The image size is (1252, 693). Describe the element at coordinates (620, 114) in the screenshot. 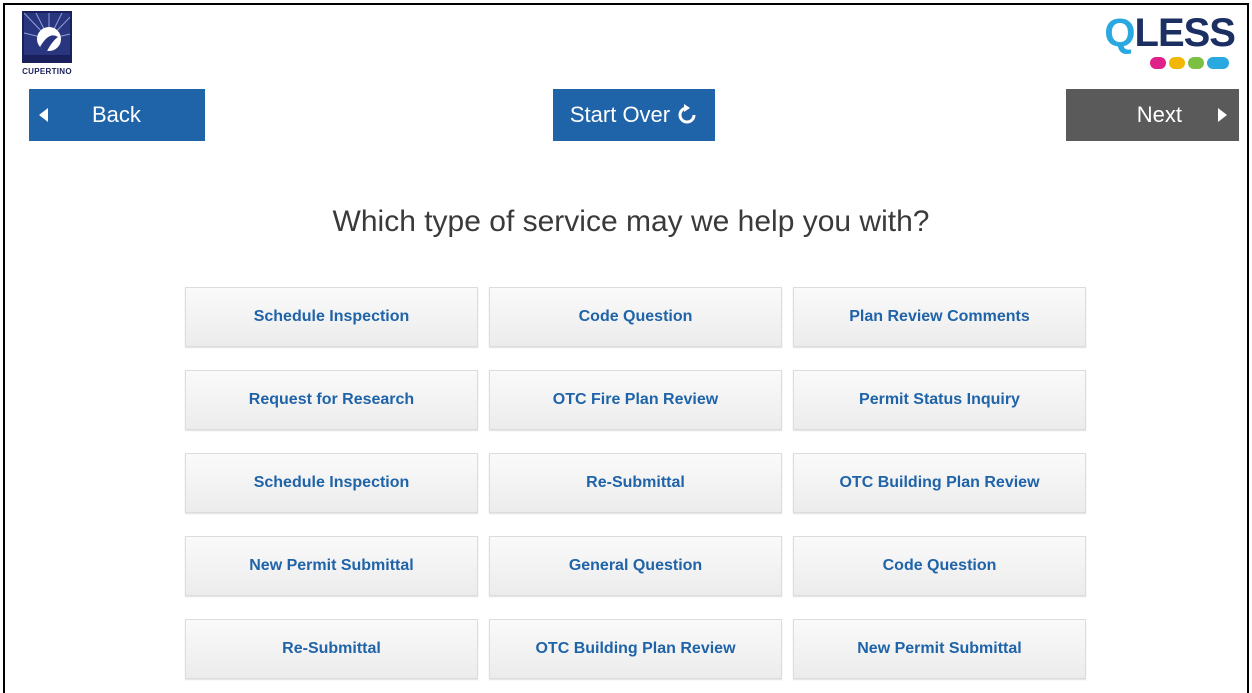

I see `start-over-label: Start Over` at that location.